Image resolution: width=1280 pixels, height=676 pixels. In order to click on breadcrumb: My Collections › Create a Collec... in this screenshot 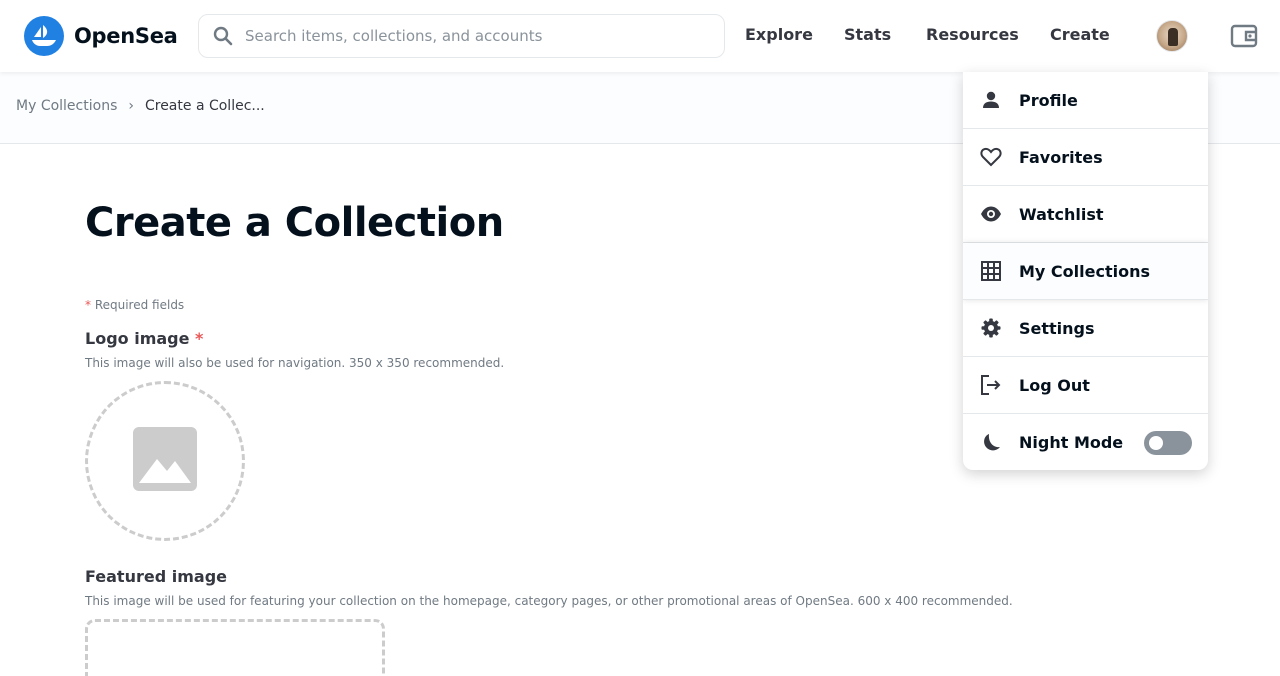, I will do `click(140, 106)`.